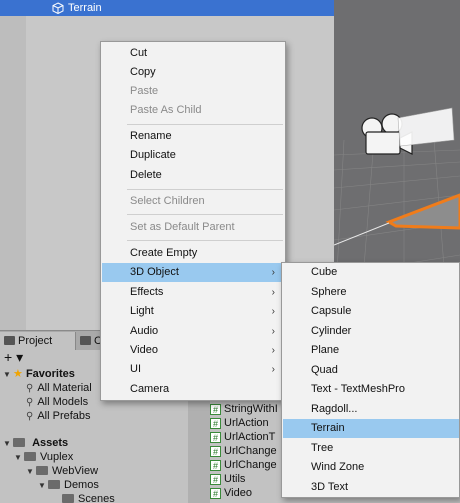 The width and height of the screenshot is (460, 503). Describe the element at coordinates (139, 53) in the screenshot. I see `menu-item-label: Cut` at that location.